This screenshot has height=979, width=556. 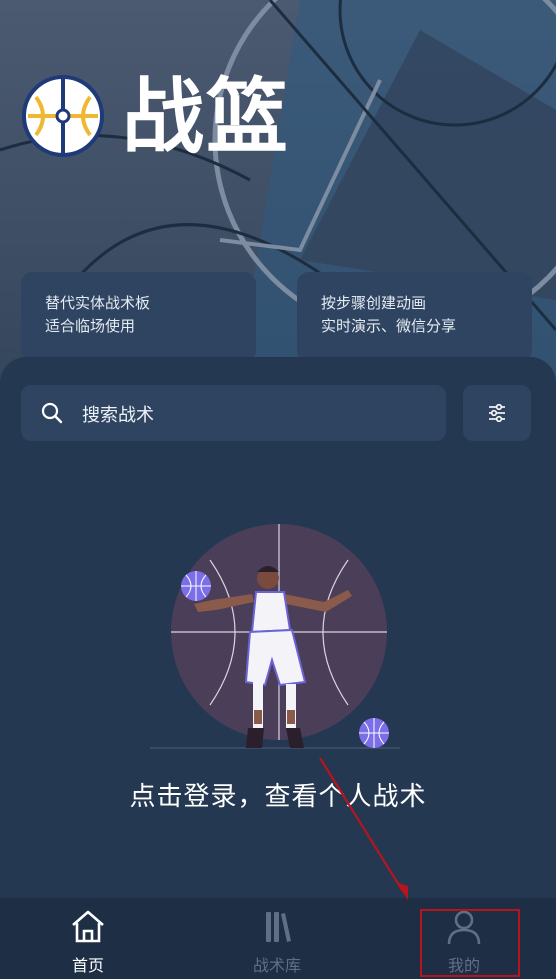 What do you see at coordinates (389, 326) in the screenshot?
I see `feature-line: 实时演示、微信分享` at bounding box center [389, 326].